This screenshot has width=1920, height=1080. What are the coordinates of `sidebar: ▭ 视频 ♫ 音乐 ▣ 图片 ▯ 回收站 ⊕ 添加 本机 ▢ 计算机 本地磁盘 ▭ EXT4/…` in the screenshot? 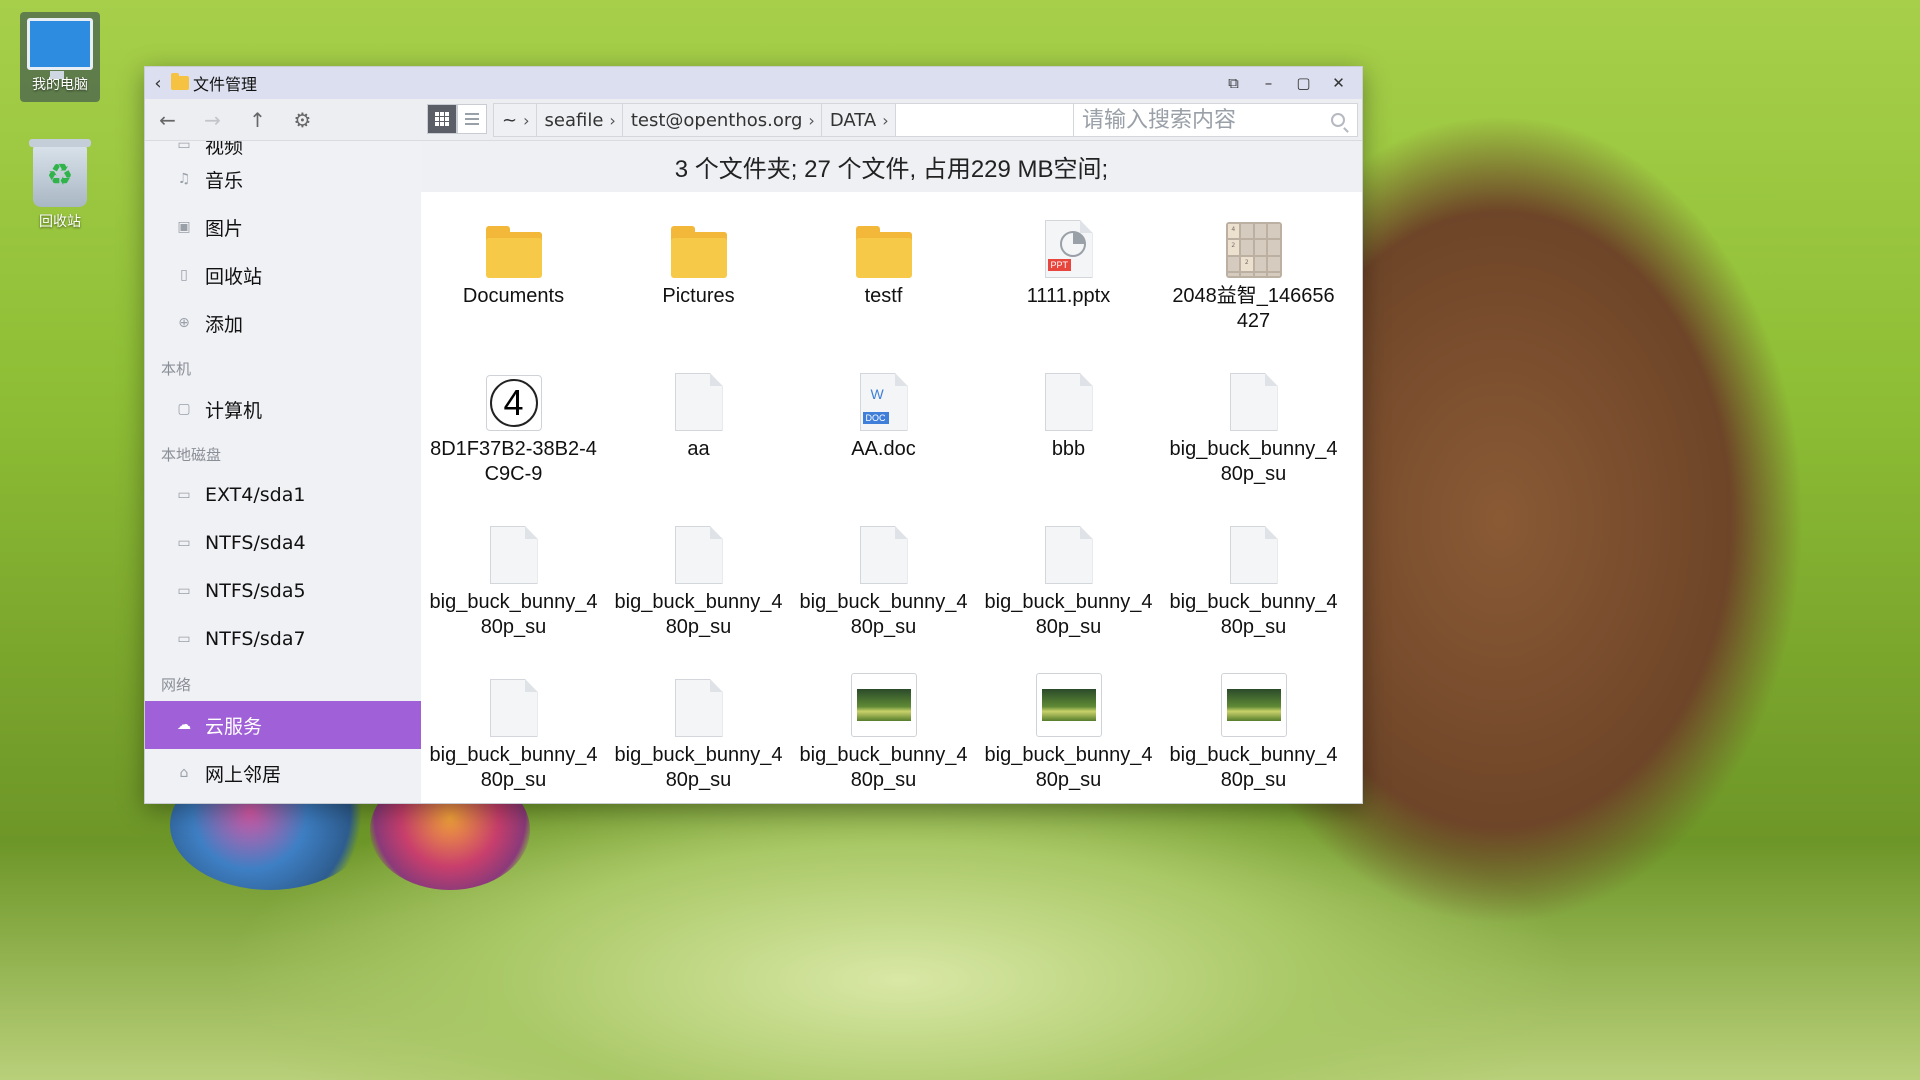 It's located at (283, 472).